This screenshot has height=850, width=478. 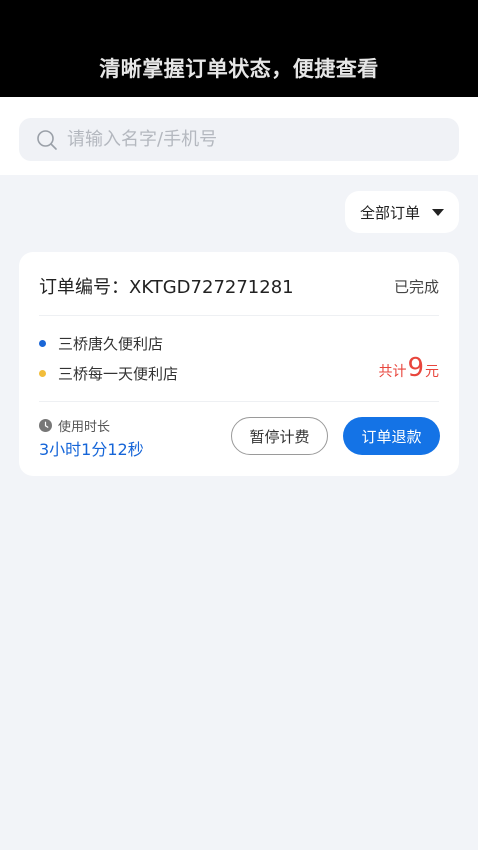 I want to click on order-filter-dropdown: 全部订单, so click(x=402, y=212).